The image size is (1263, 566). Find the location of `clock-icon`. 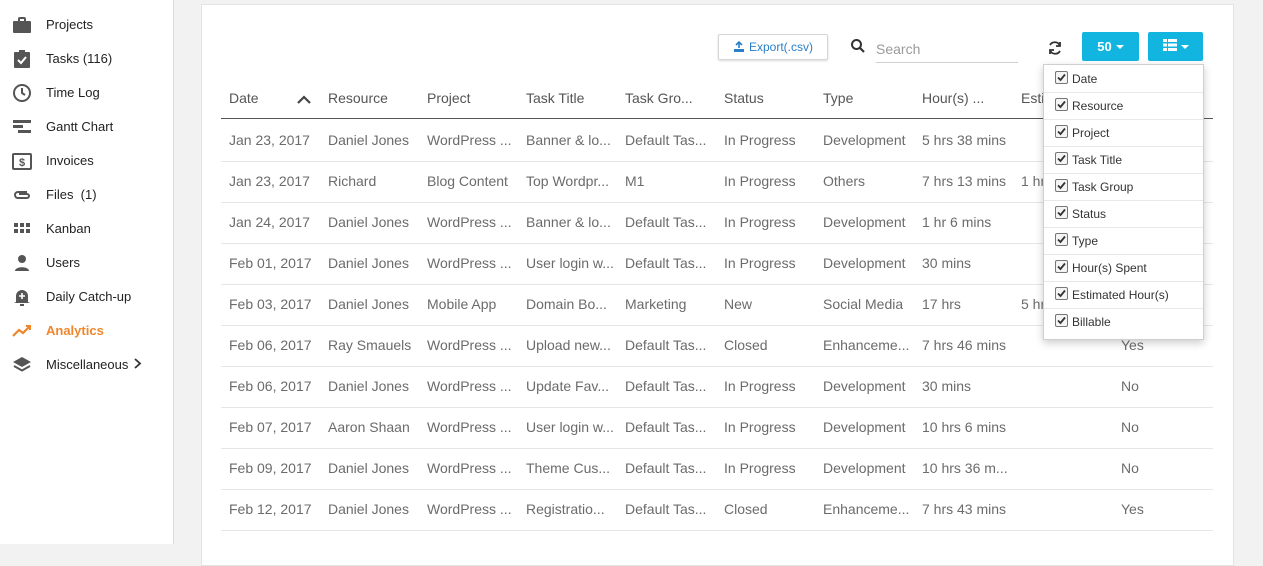

clock-icon is located at coordinates (22, 93).